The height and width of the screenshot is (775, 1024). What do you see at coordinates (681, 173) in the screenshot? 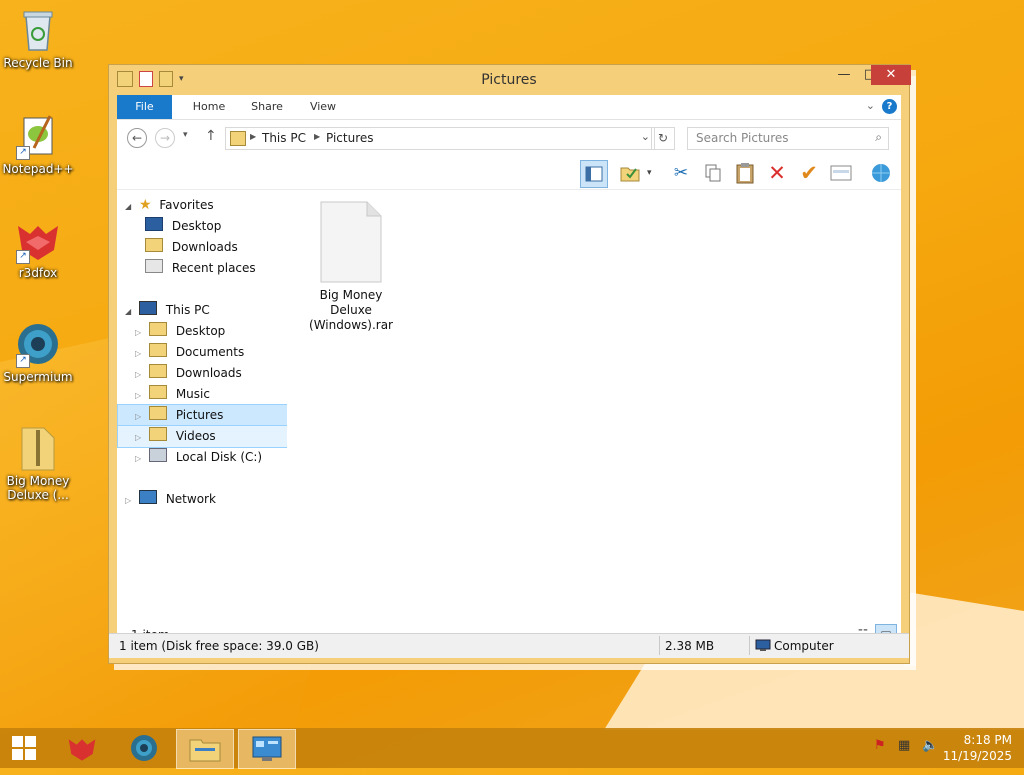
I see `cut-icon: ✂` at bounding box center [681, 173].